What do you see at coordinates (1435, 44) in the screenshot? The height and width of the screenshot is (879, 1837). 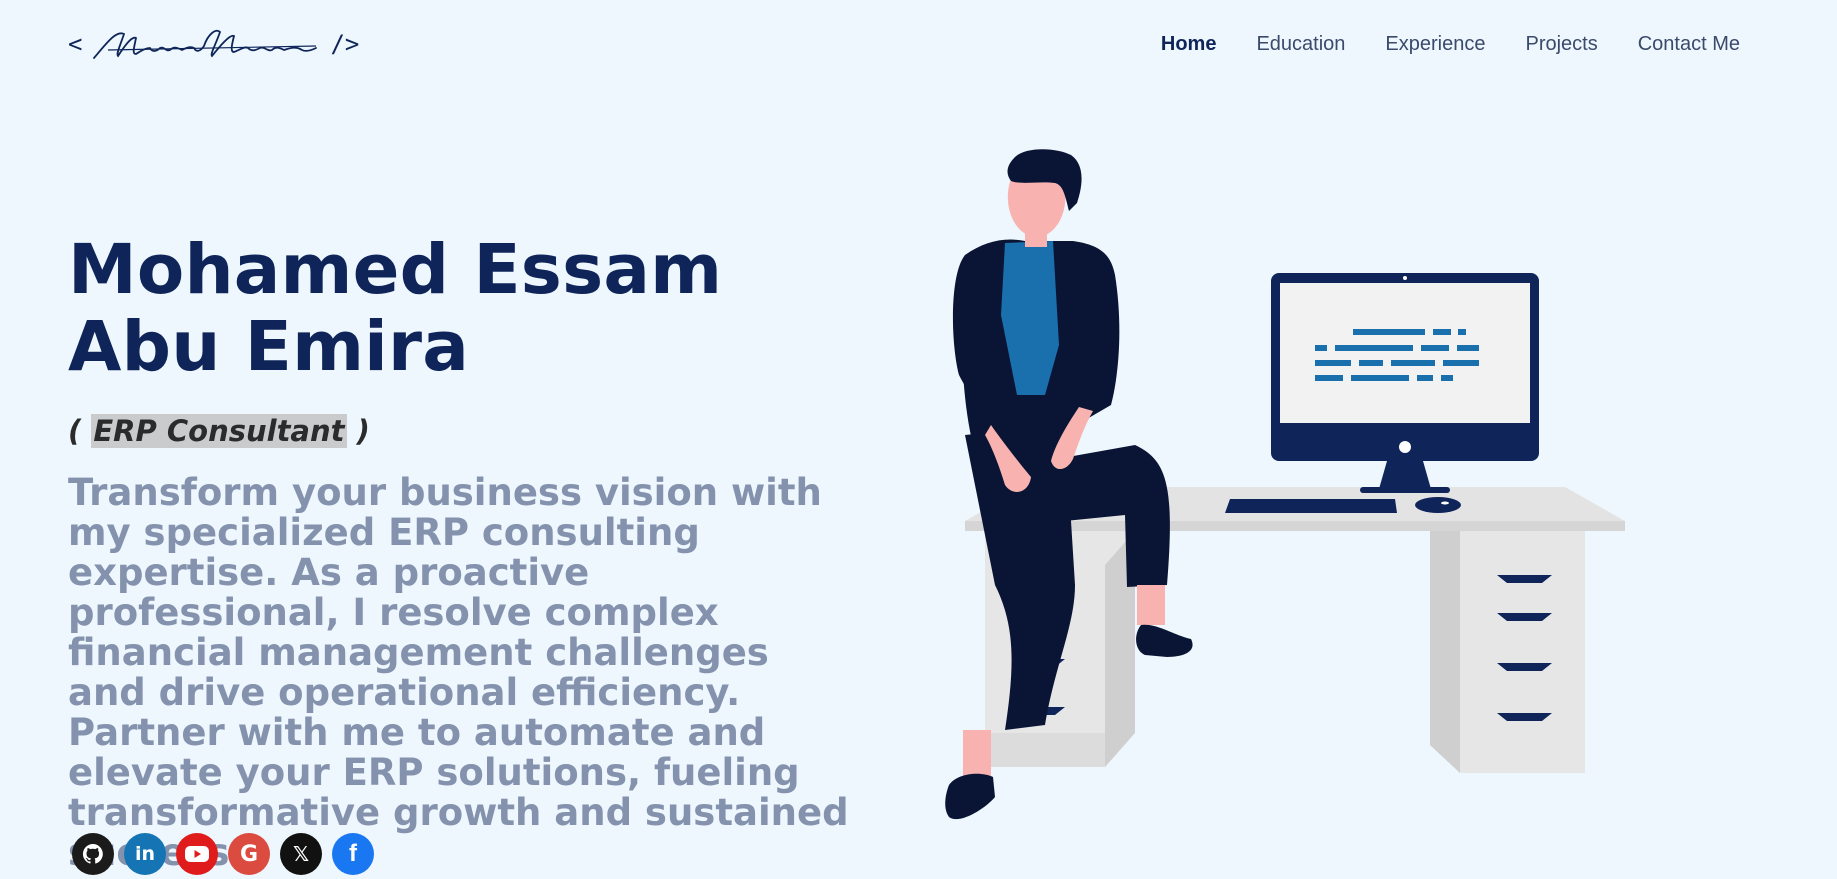 I see `nav-experience: Experience` at bounding box center [1435, 44].